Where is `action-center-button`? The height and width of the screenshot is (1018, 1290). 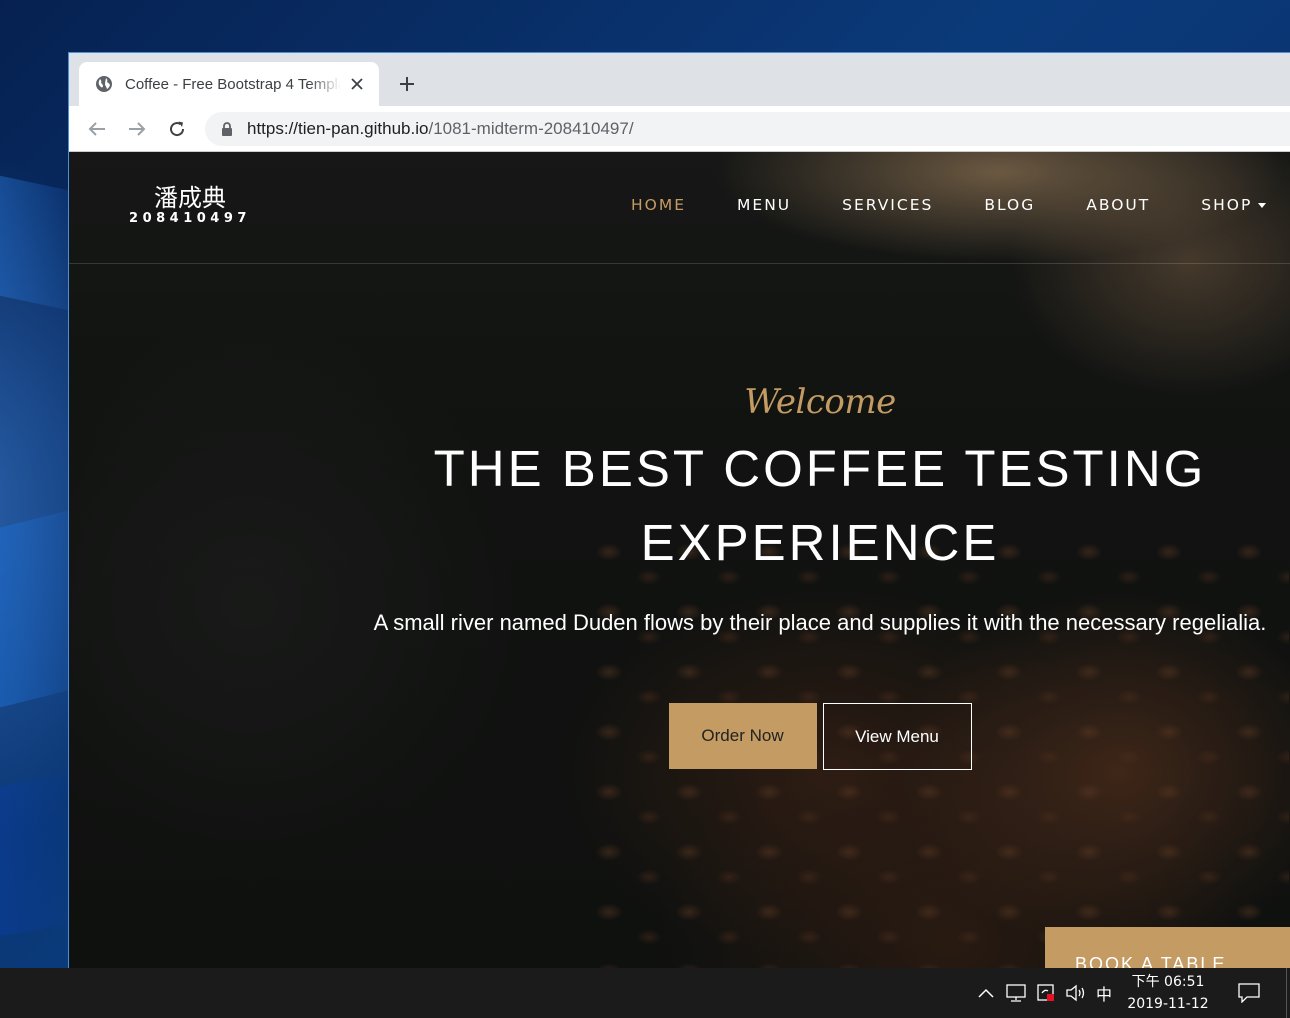
action-center-button is located at coordinates (1249, 993).